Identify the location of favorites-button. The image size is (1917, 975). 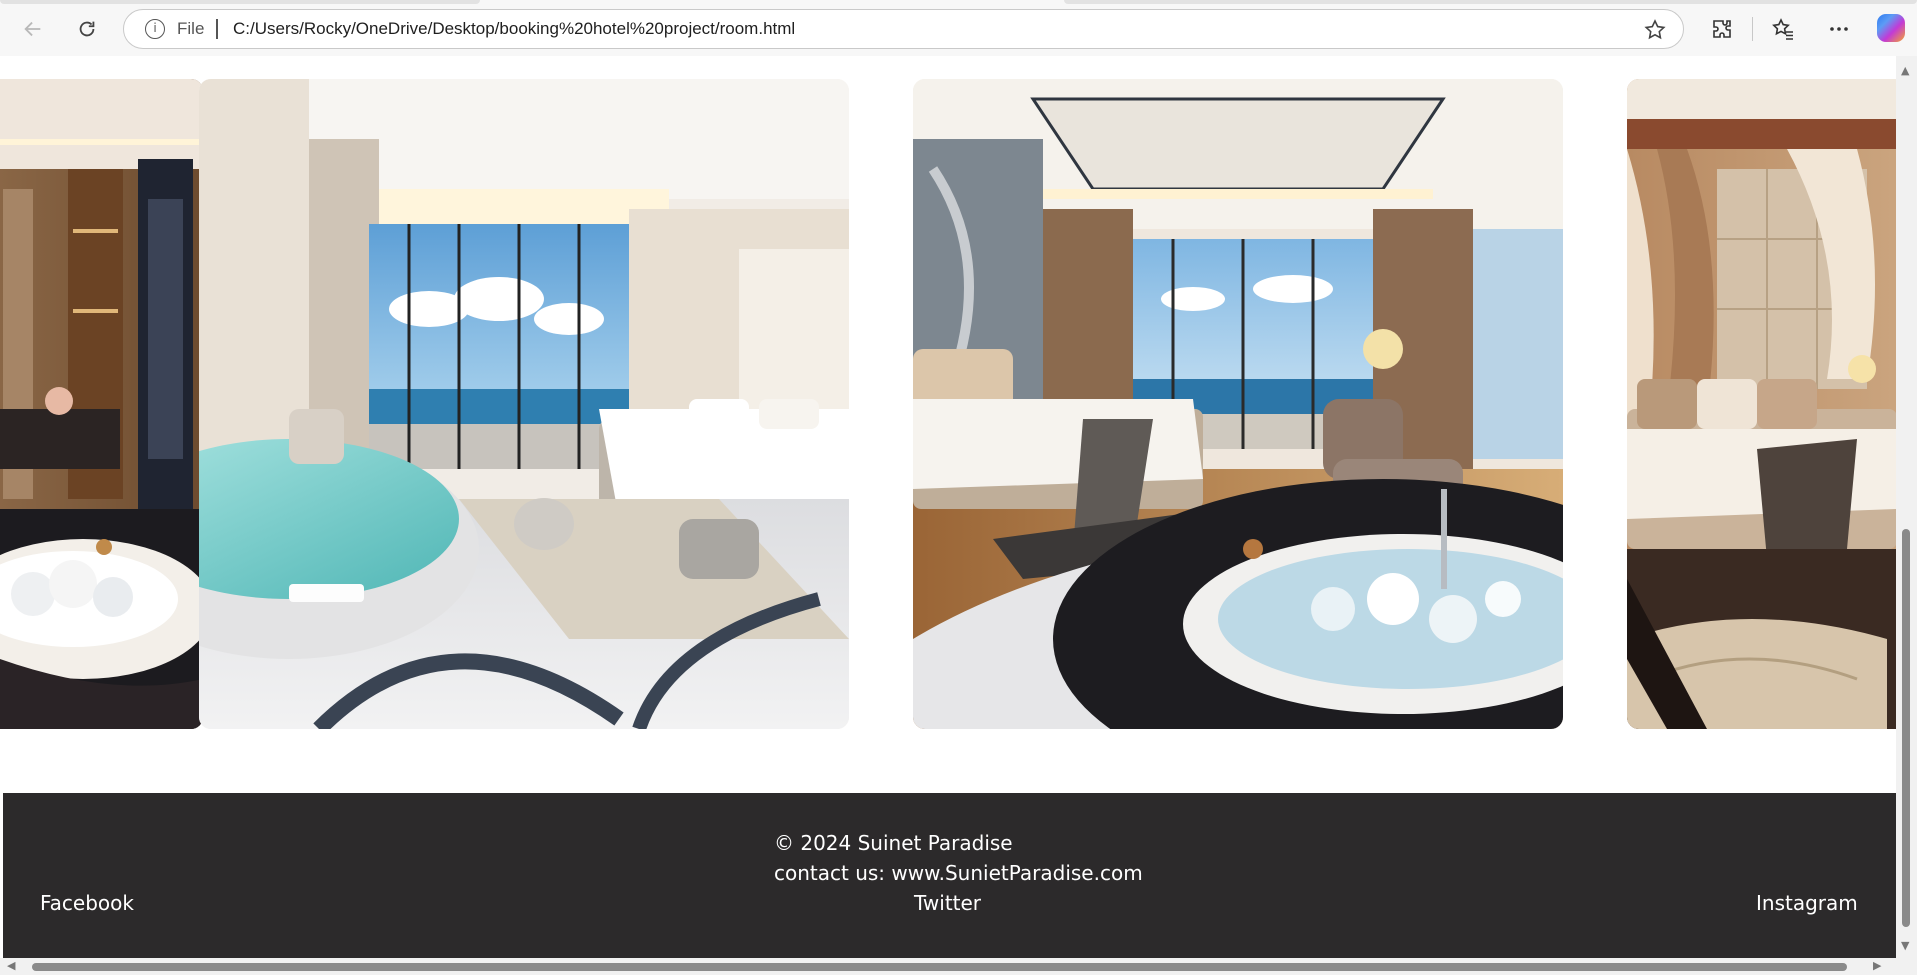
(1783, 29).